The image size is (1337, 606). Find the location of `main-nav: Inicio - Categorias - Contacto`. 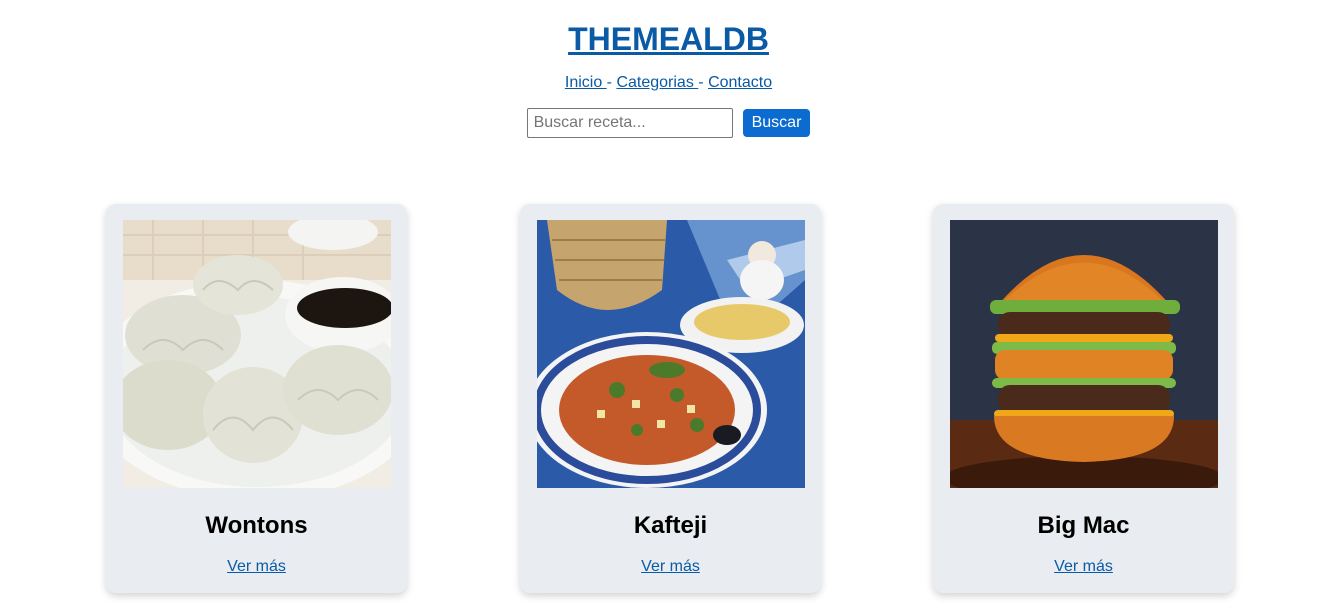

main-nav: Inicio - Categorias - Contacto is located at coordinates (668, 83).